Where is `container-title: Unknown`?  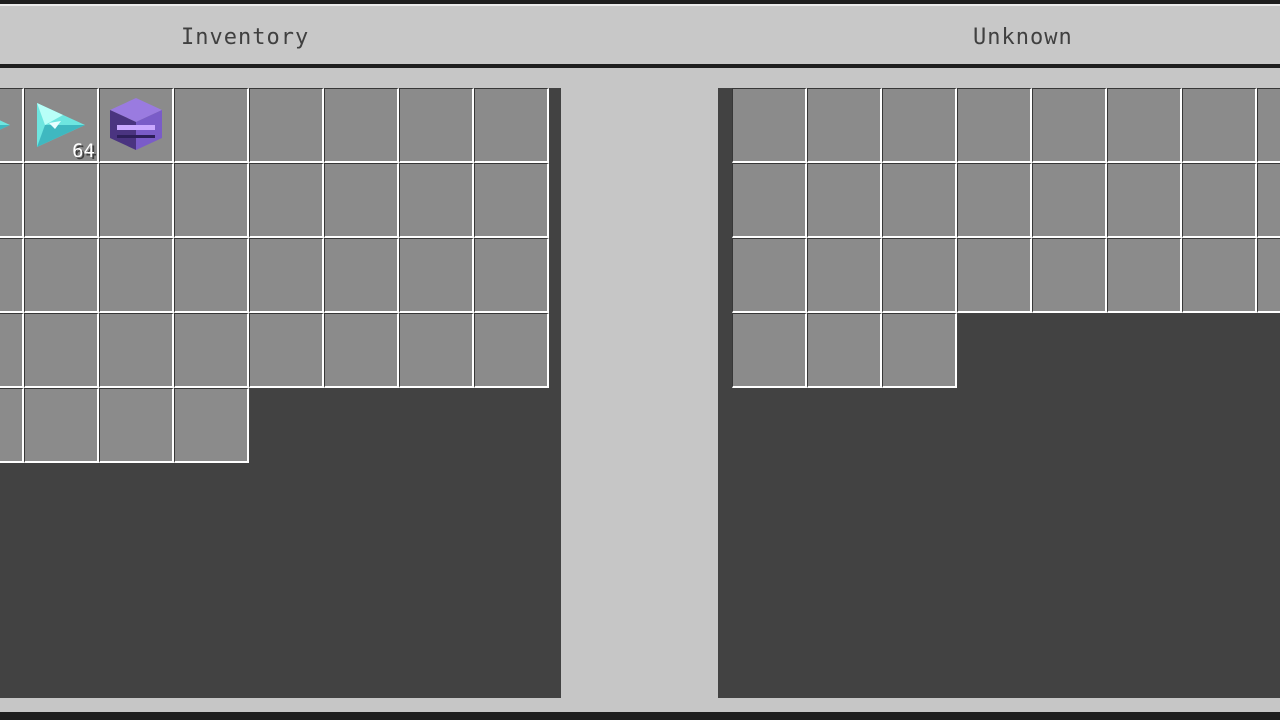 container-title: Unknown is located at coordinates (1023, 37).